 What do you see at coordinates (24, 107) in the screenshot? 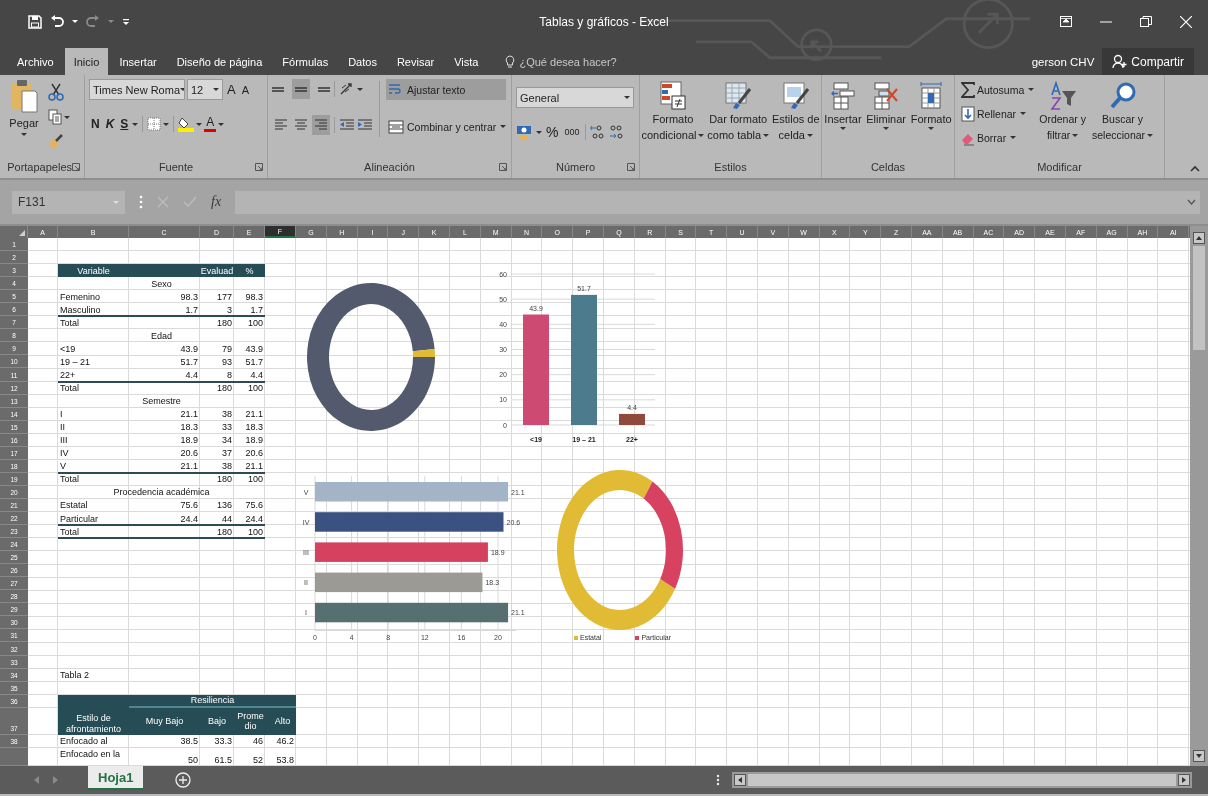
I see `paste-button: Pegar` at bounding box center [24, 107].